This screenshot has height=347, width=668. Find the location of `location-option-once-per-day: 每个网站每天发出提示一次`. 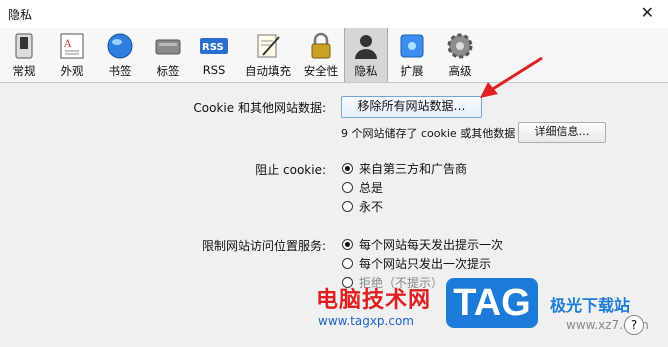

location-option-once-per-day: 每个网站每天发出提示一次 is located at coordinates (422, 244).